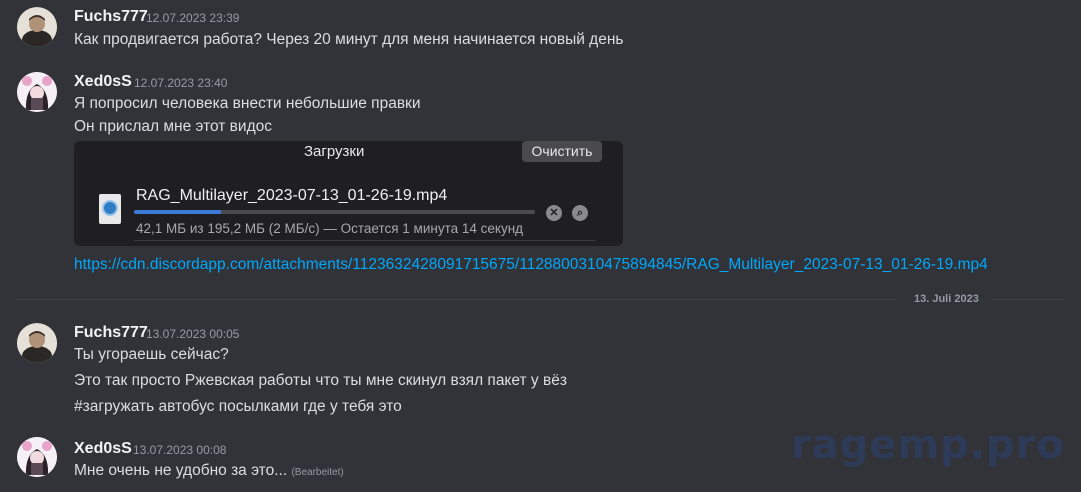 This screenshot has width=1081, height=492. Describe the element at coordinates (180, 450) in the screenshot. I see `timestamp: 13.07.2023 00:08` at that location.